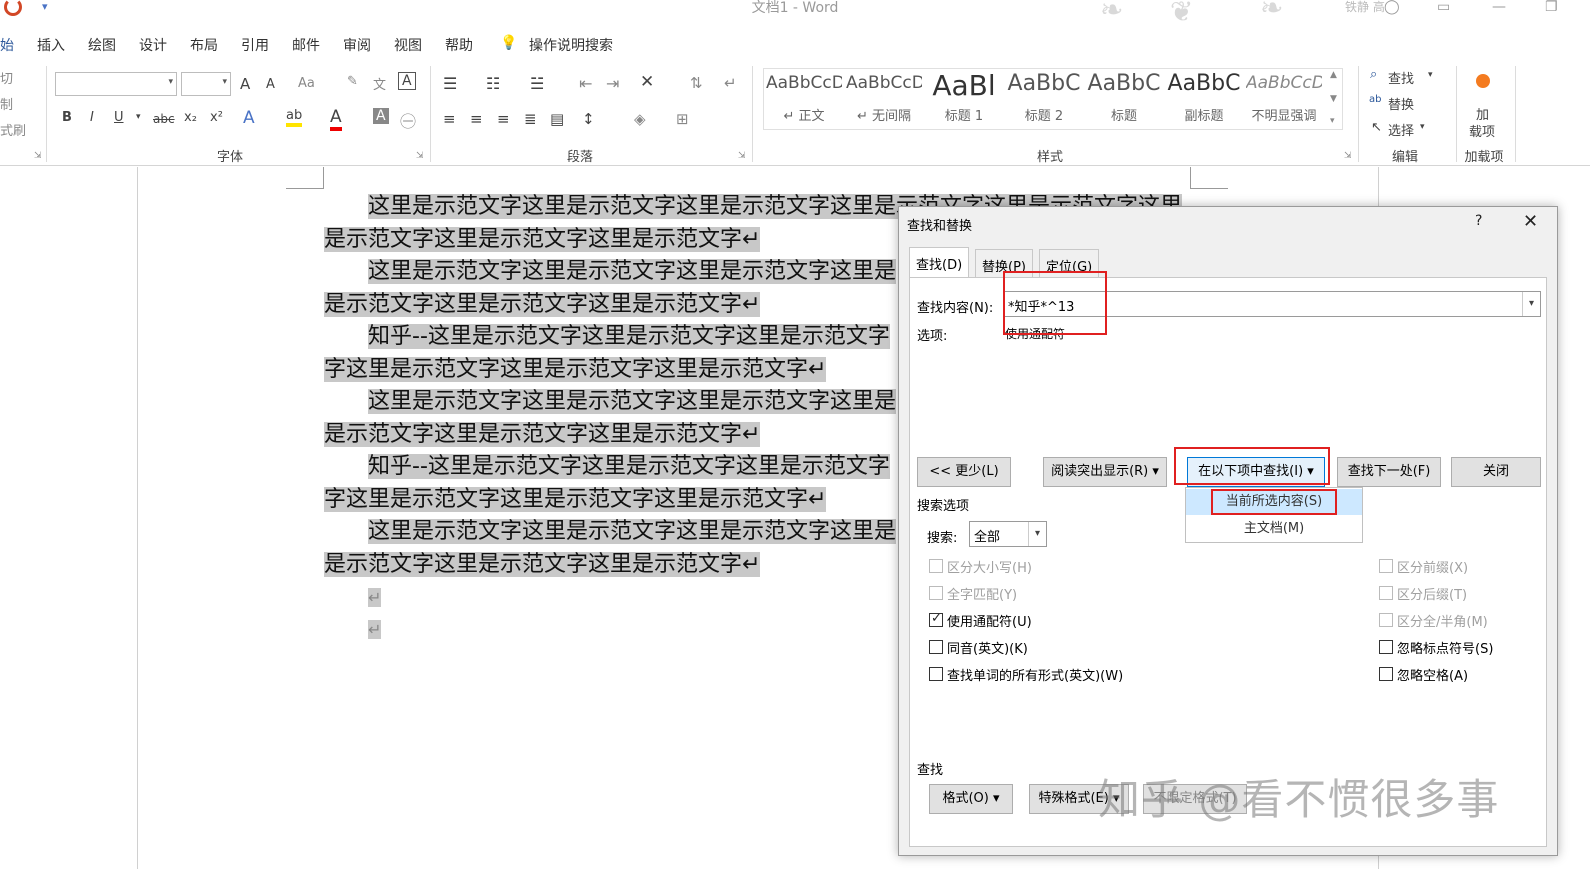 The image size is (1590, 869). Describe the element at coordinates (1044, 98) in the screenshot. I see `style-heading-2: AaBbC 标题 2` at that location.